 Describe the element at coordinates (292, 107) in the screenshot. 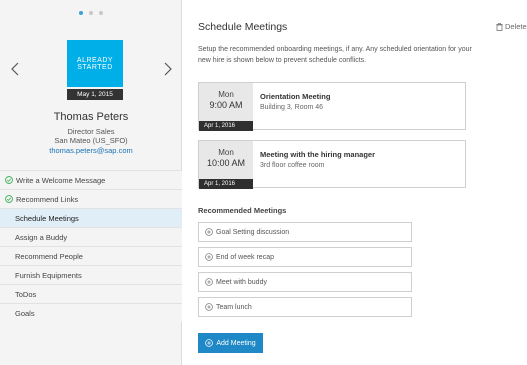

I see `meeting-location: Building 3, Room 46` at that location.